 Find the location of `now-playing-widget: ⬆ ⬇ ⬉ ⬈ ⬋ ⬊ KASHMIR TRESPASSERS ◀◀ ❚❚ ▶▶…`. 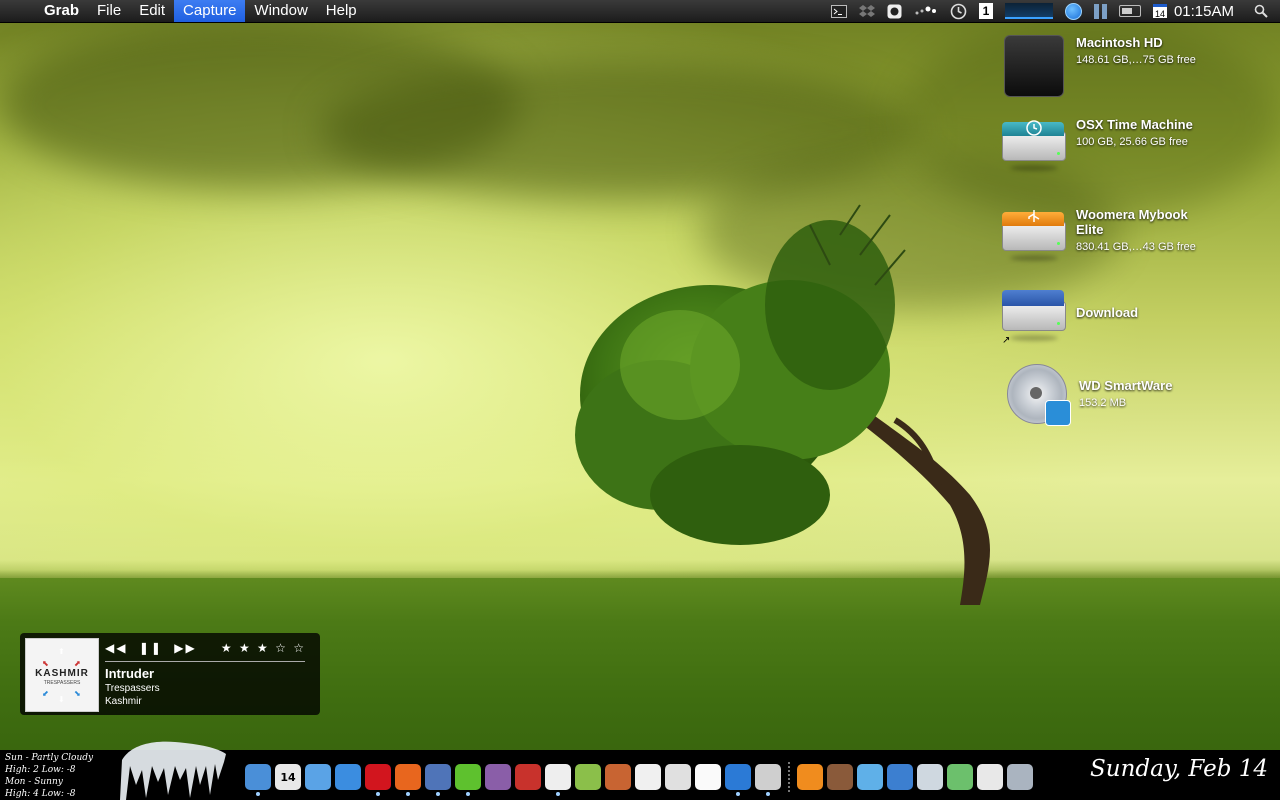

now-playing-widget: ⬆ ⬇ ⬉ ⬈ ⬋ ⬊ KASHMIR TRESPASSERS ◀◀ ❚❚ ▶▶… is located at coordinates (170, 674).